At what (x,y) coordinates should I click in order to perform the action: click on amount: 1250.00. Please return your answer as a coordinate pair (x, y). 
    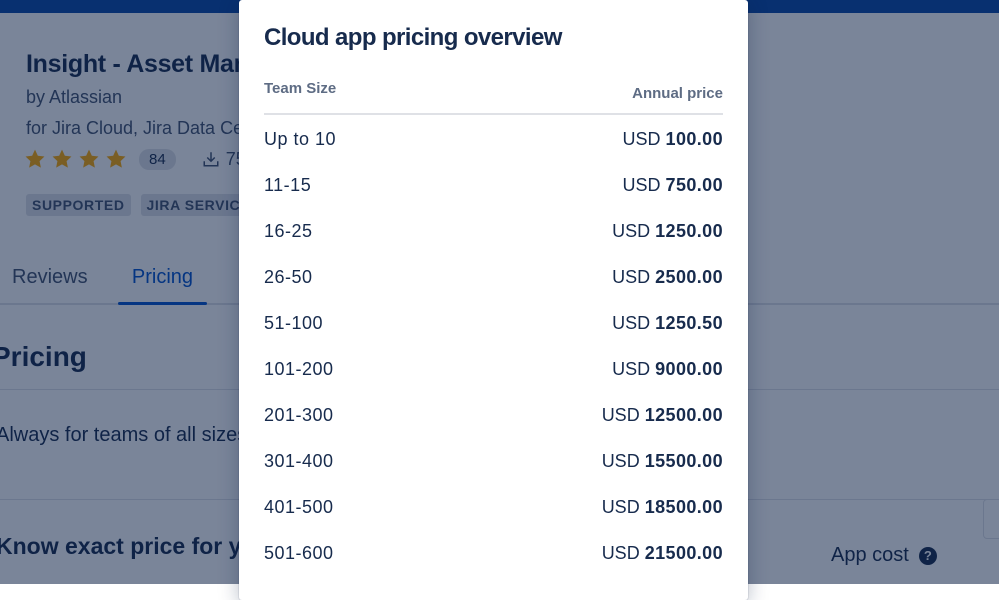
    Looking at the image, I should click on (689, 230).